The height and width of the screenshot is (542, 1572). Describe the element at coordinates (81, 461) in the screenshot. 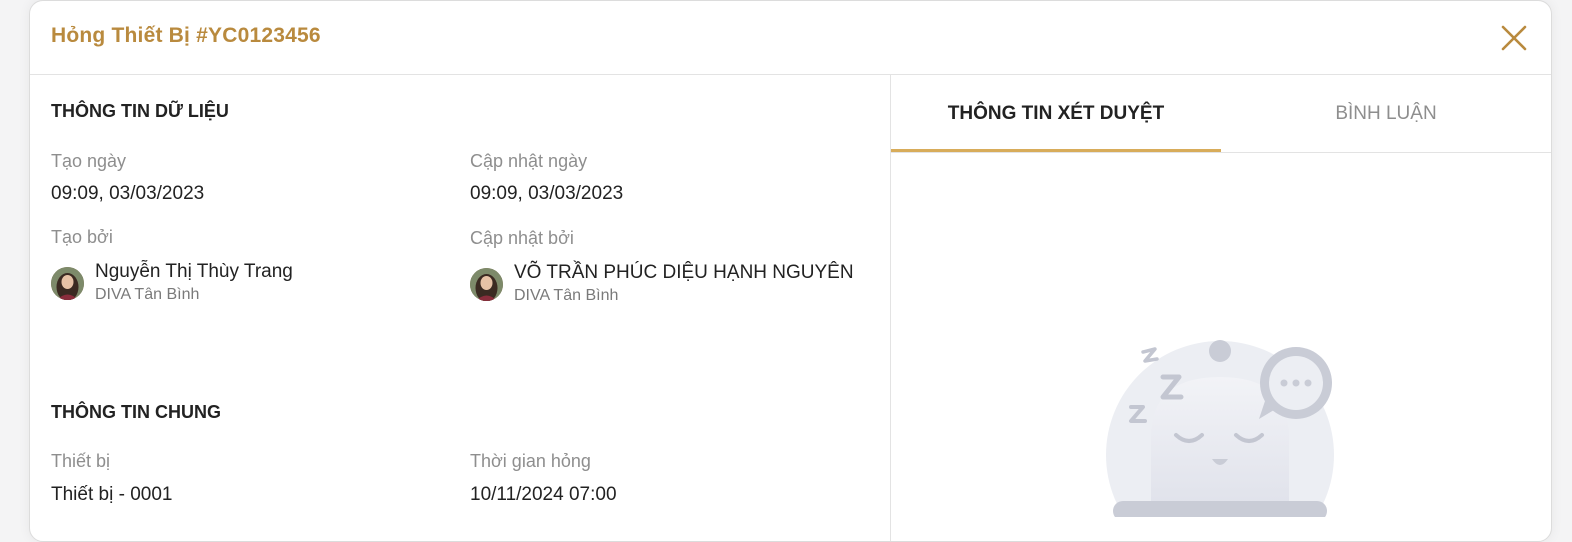

I see `device-label: Thiết bị` at that location.